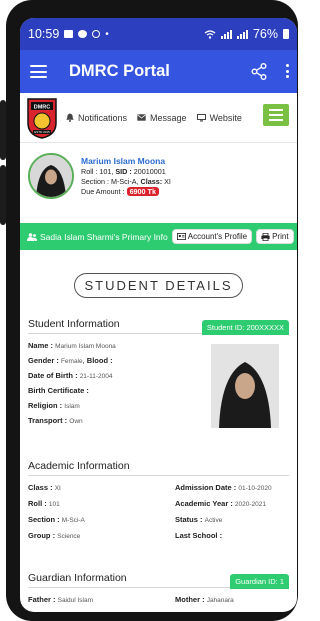 The image size is (320, 621). Describe the element at coordinates (158, 580) in the screenshot. I see `guardian-info-header: Guardian Information Guardian ID: 1` at that location.